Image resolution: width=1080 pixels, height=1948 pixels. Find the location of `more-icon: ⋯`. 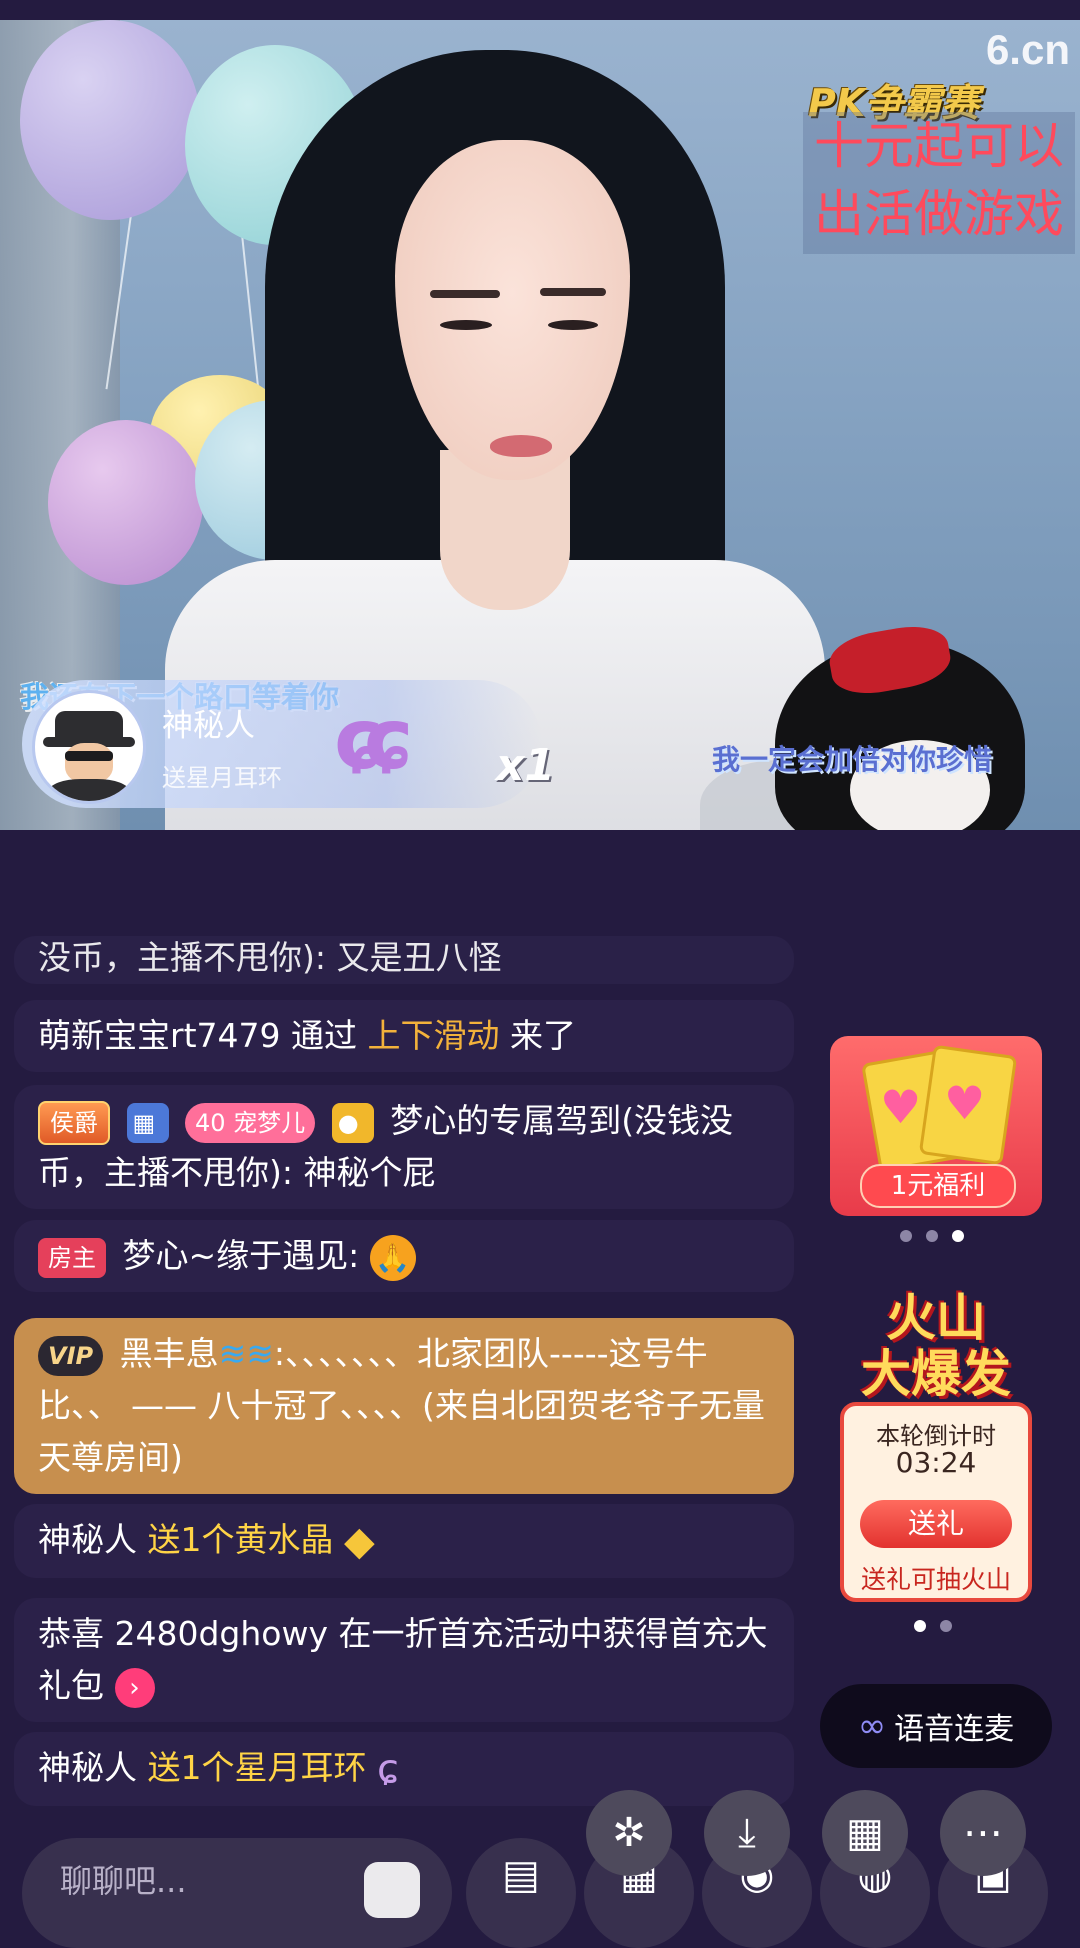

more-icon: ⋯ is located at coordinates (983, 1833).